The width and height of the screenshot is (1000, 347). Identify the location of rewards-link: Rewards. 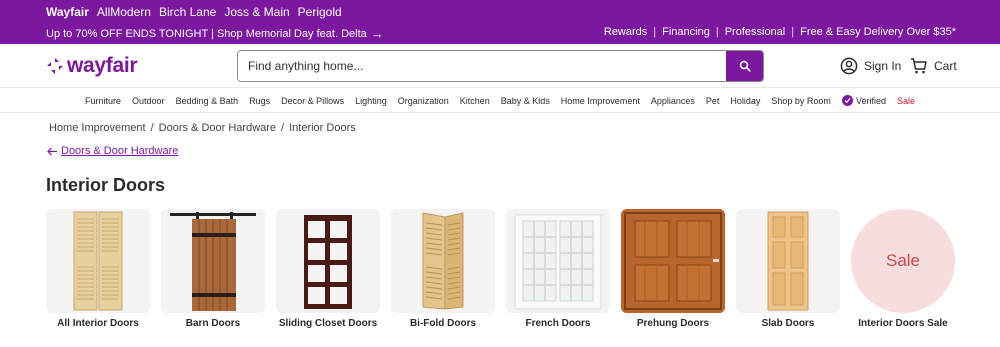
(625, 32).